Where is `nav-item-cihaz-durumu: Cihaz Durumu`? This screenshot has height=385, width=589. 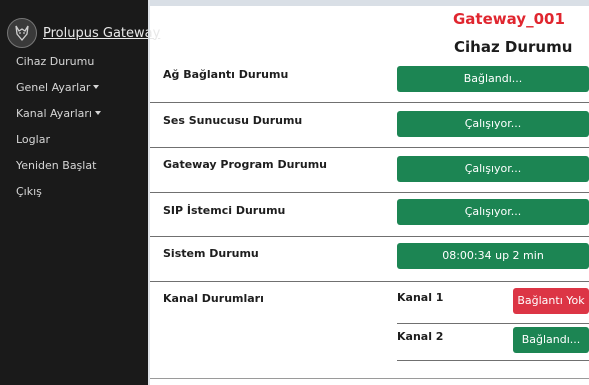
nav-item-cihaz-durumu: Cihaz Durumu is located at coordinates (58, 68).